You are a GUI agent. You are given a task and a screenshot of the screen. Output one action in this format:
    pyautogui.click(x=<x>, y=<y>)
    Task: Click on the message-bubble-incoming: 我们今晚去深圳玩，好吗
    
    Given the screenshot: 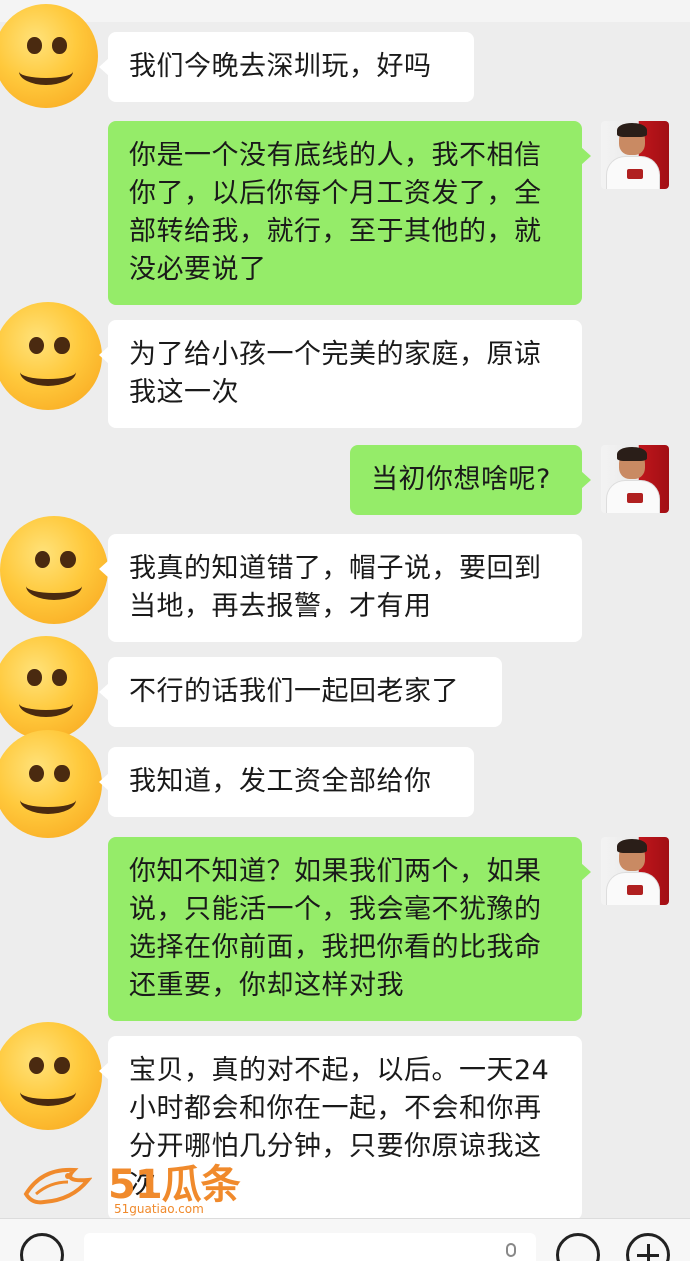 What is the action you would take?
    pyautogui.click(x=286, y=67)
    